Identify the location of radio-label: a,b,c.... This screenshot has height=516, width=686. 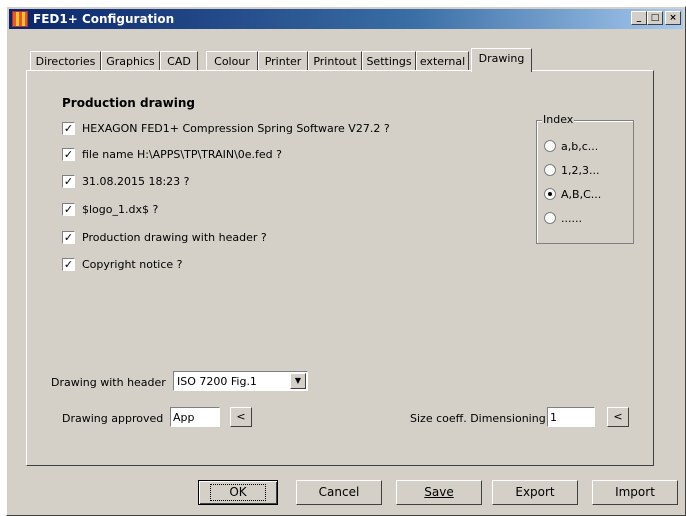
(580, 146).